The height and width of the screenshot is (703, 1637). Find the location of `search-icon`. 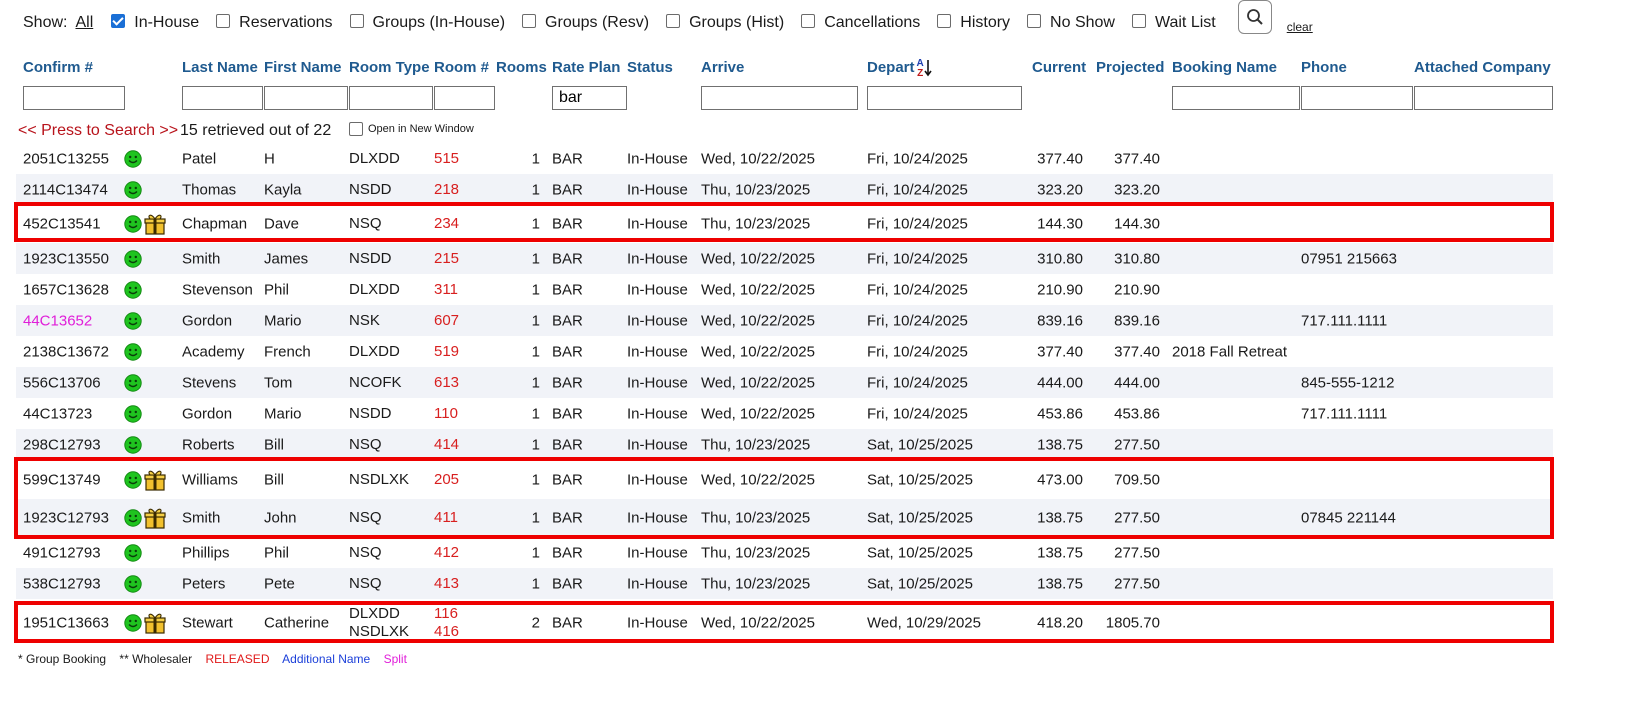

search-icon is located at coordinates (1254, 17).